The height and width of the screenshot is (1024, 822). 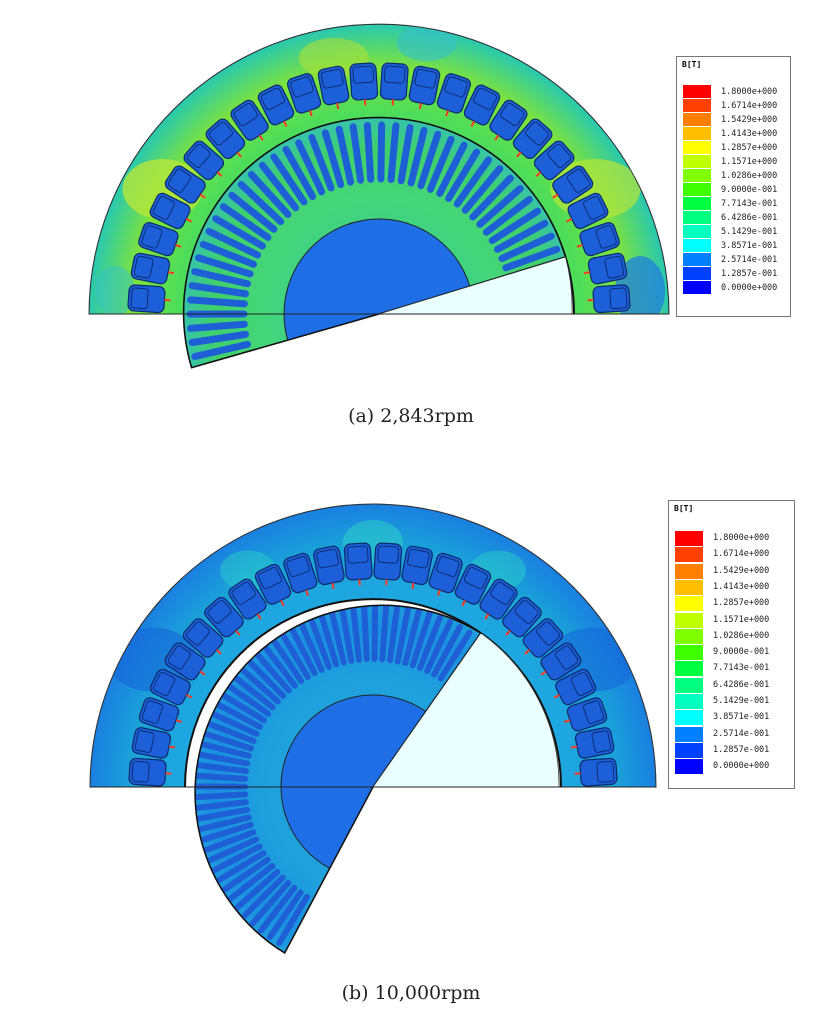 What do you see at coordinates (749, 260) in the screenshot?
I see `legend-value: 2.5714e-001` at bounding box center [749, 260].